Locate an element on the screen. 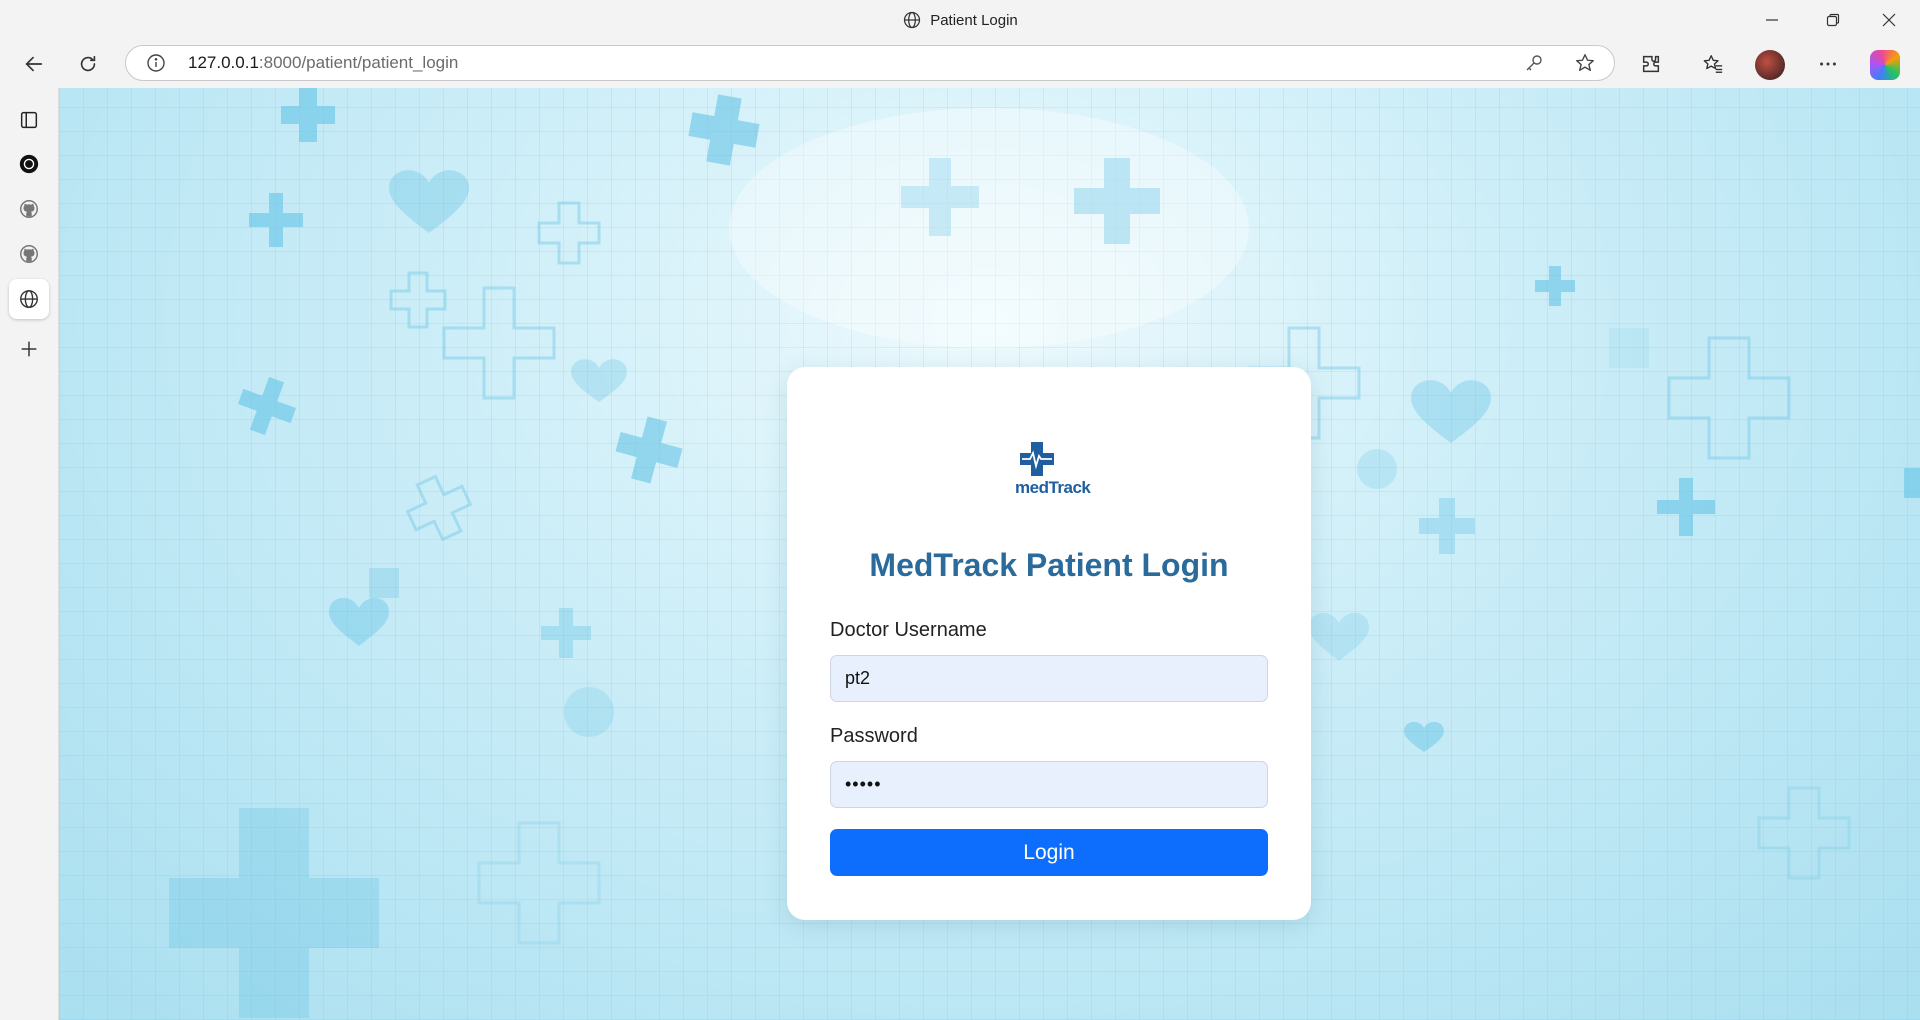  tabs-icon is located at coordinates (29, 120).